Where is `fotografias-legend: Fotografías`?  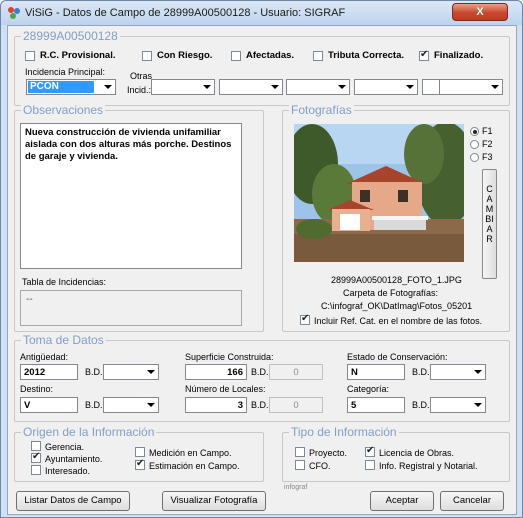
fotografias-legend: Fotografías is located at coordinates (321, 110).